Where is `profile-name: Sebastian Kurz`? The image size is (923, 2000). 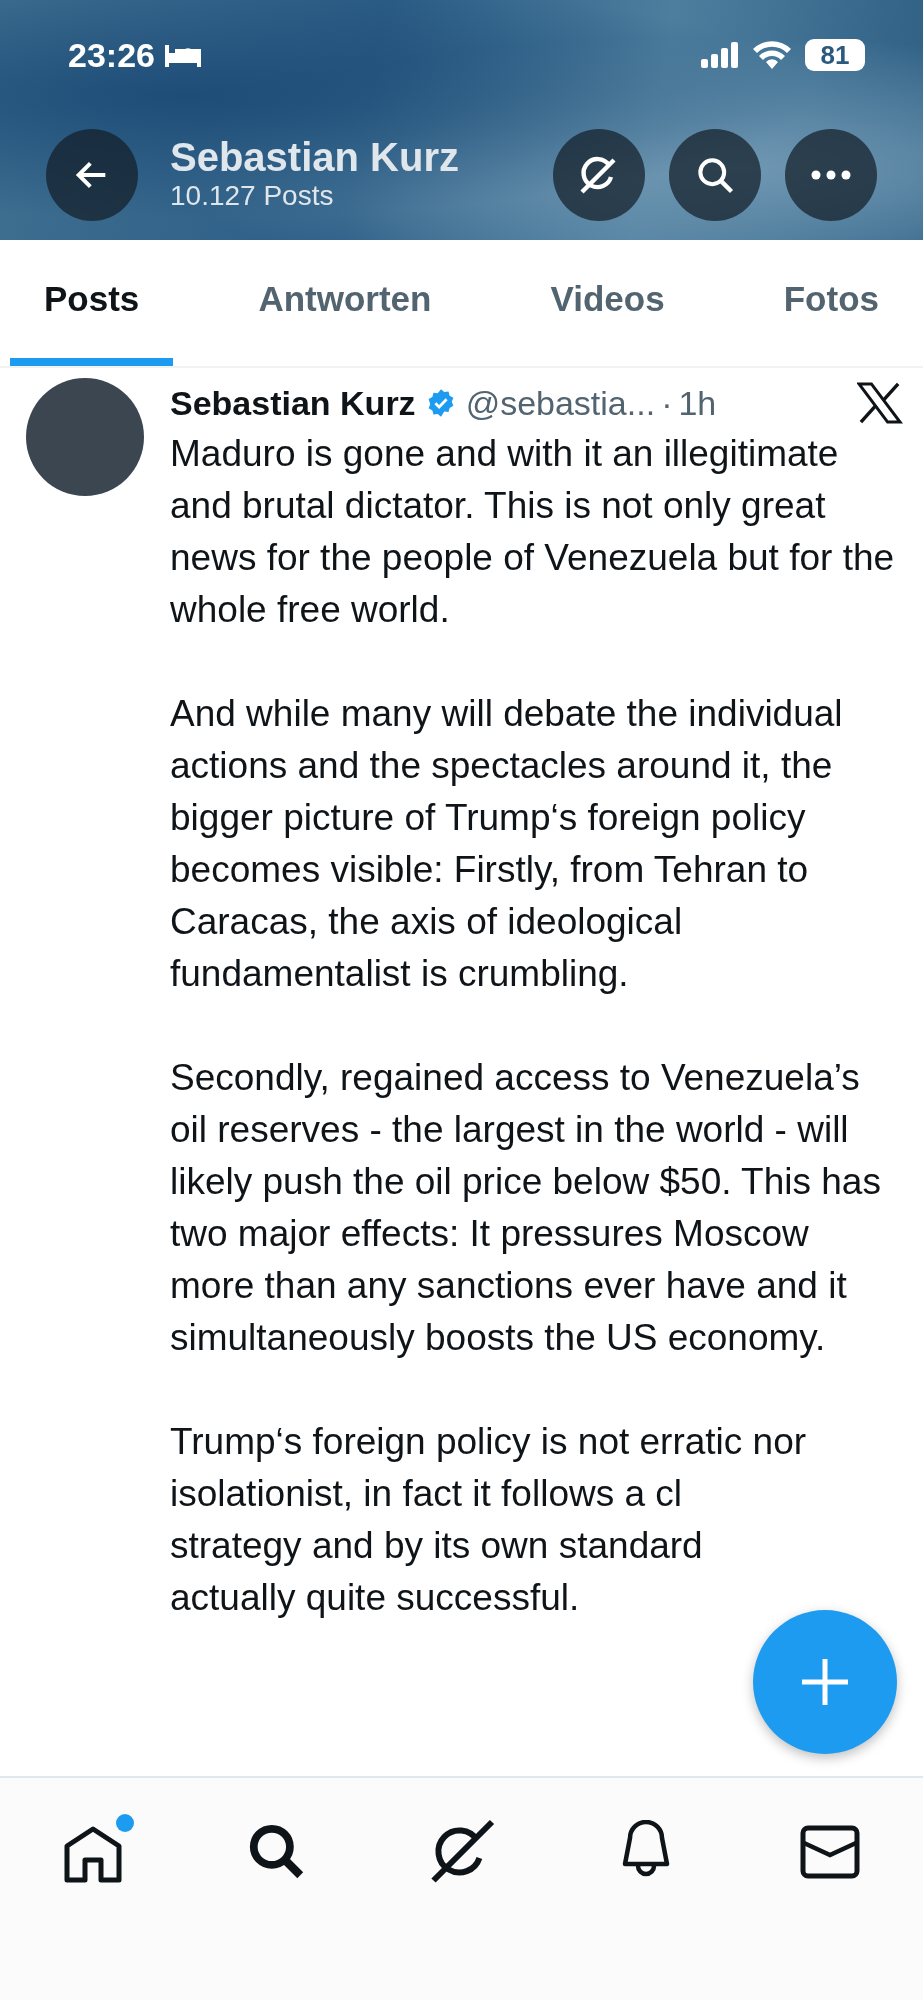
profile-name: Sebastian Kurz is located at coordinates (315, 157).